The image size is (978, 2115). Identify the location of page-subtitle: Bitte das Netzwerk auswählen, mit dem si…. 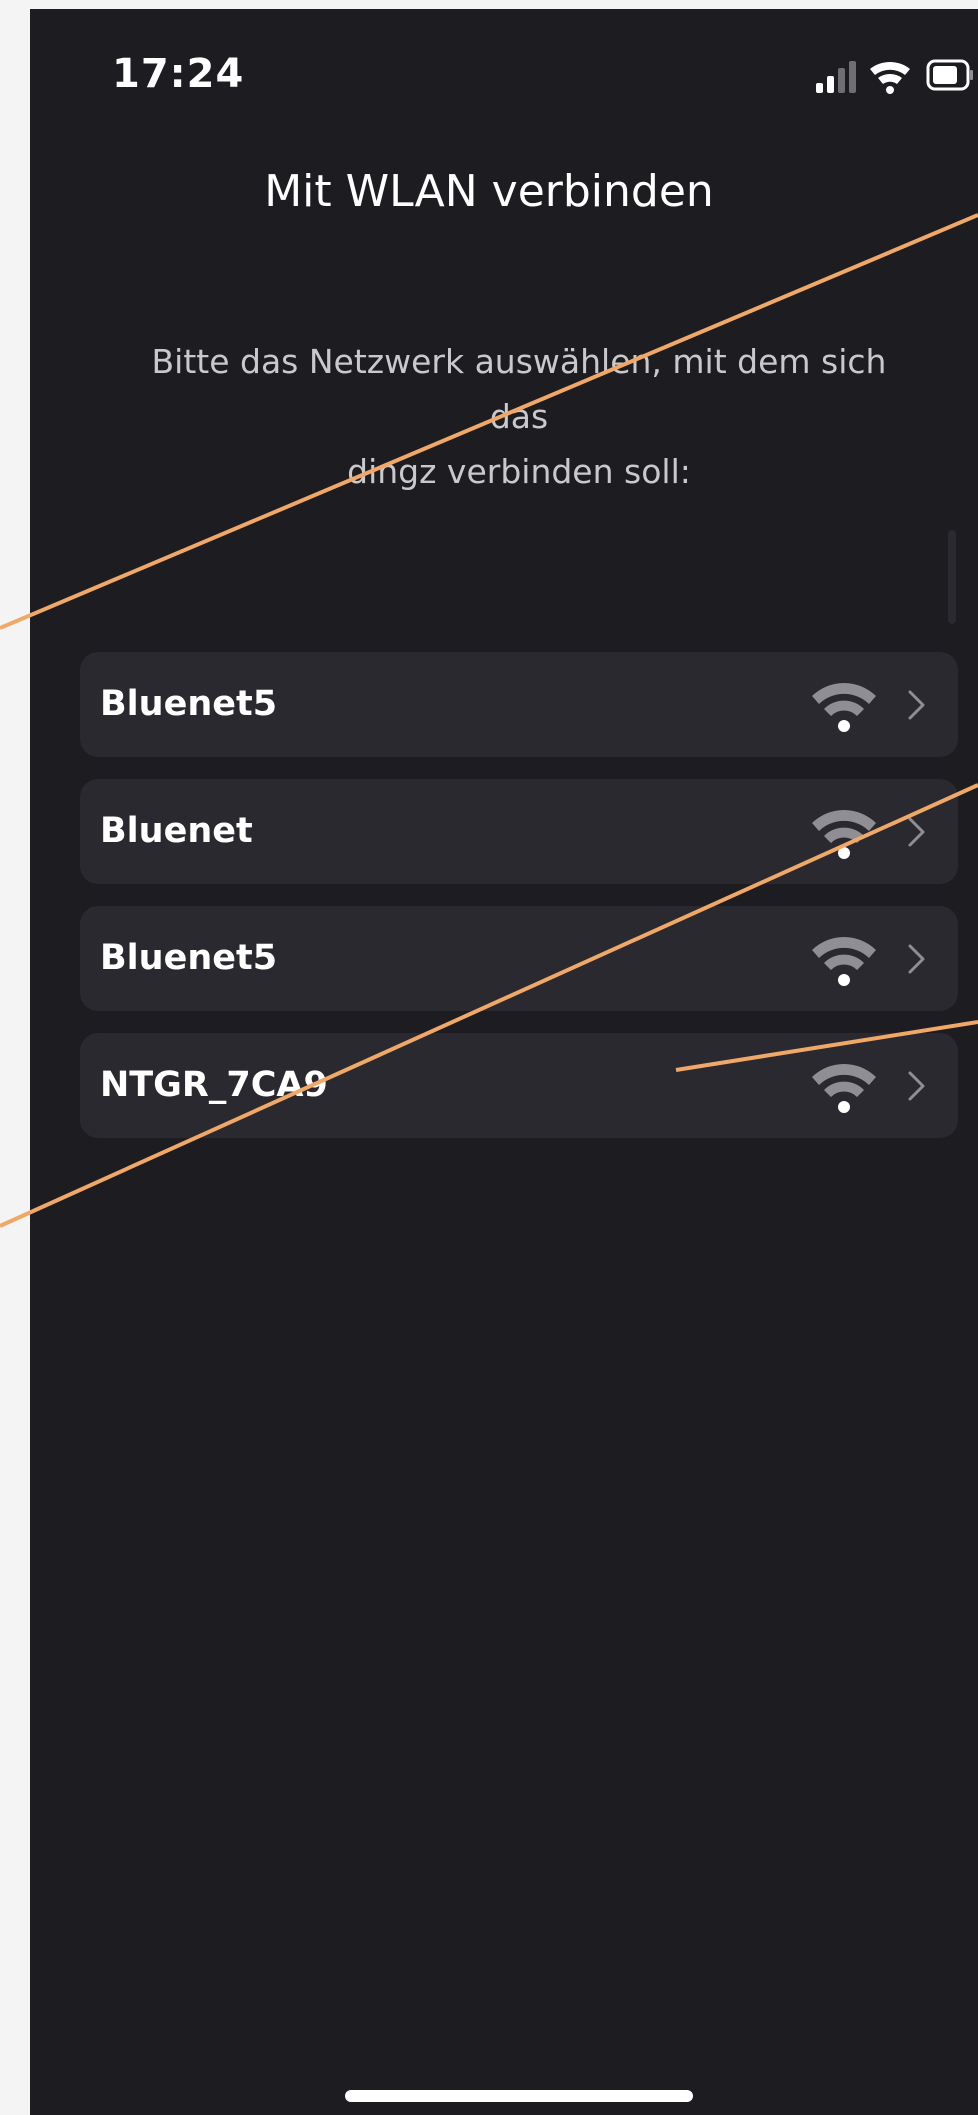
(519, 416).